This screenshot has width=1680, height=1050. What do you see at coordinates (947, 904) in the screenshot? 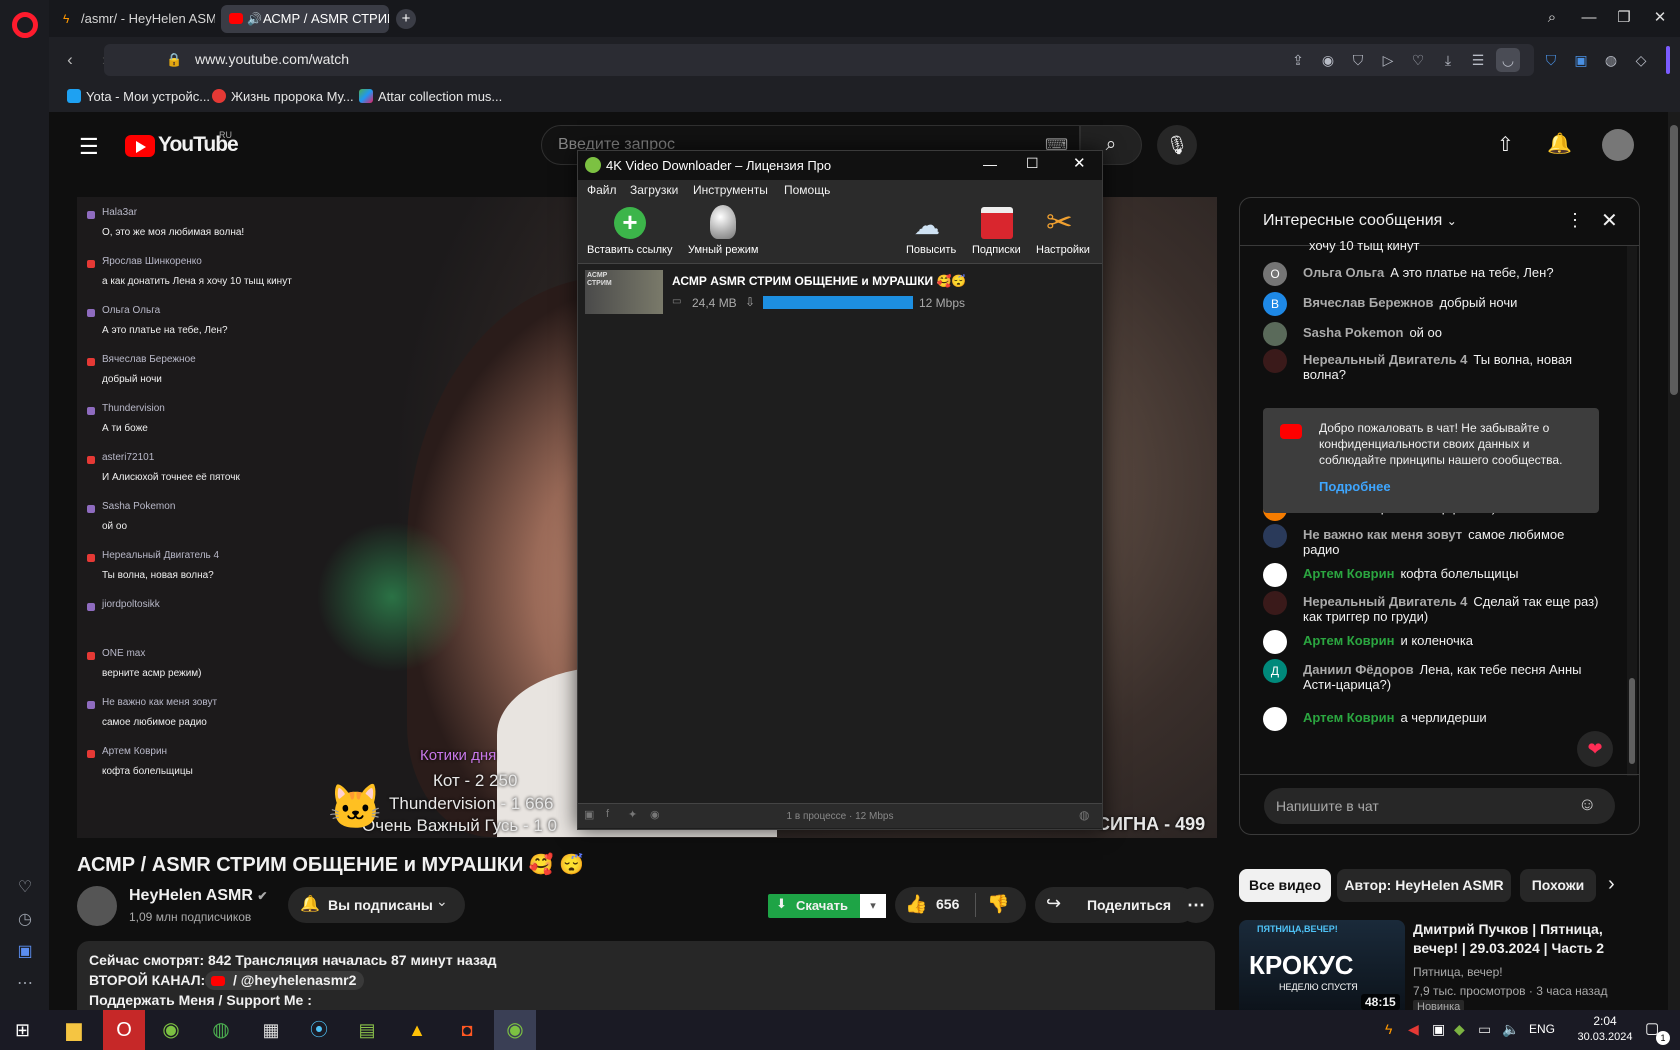
I see `like-count: 656` at bounding box center [947, 904].